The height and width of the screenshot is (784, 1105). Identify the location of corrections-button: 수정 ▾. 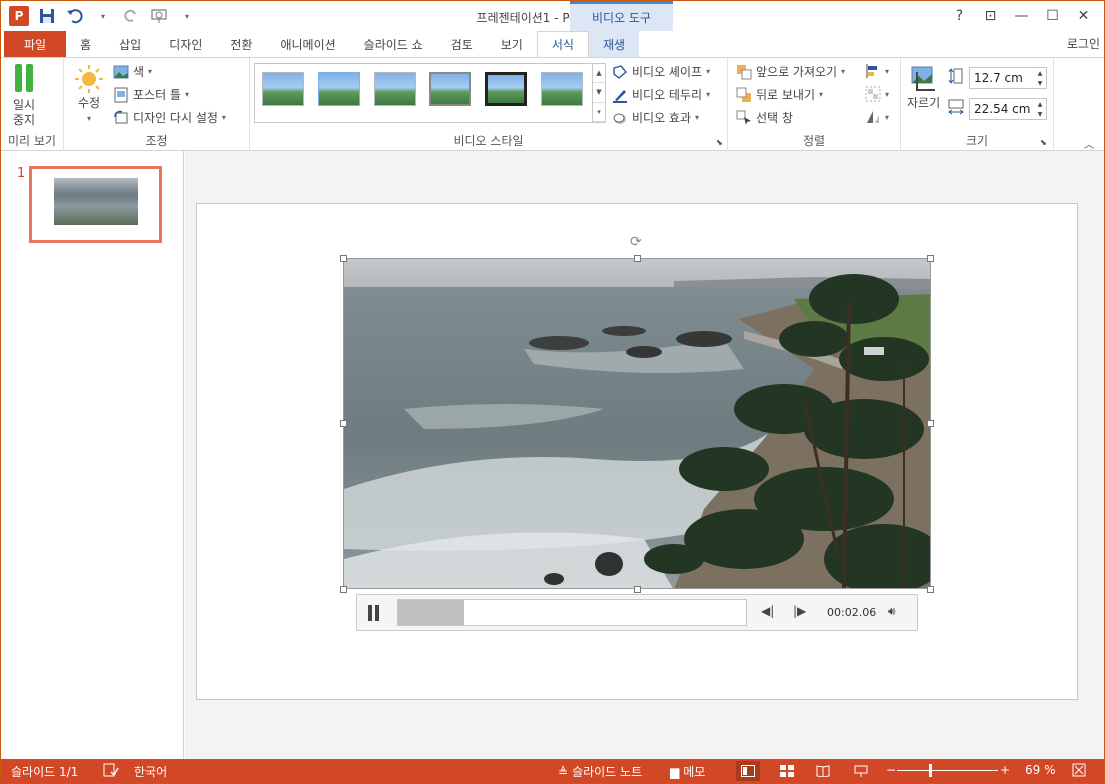
(89, 95).